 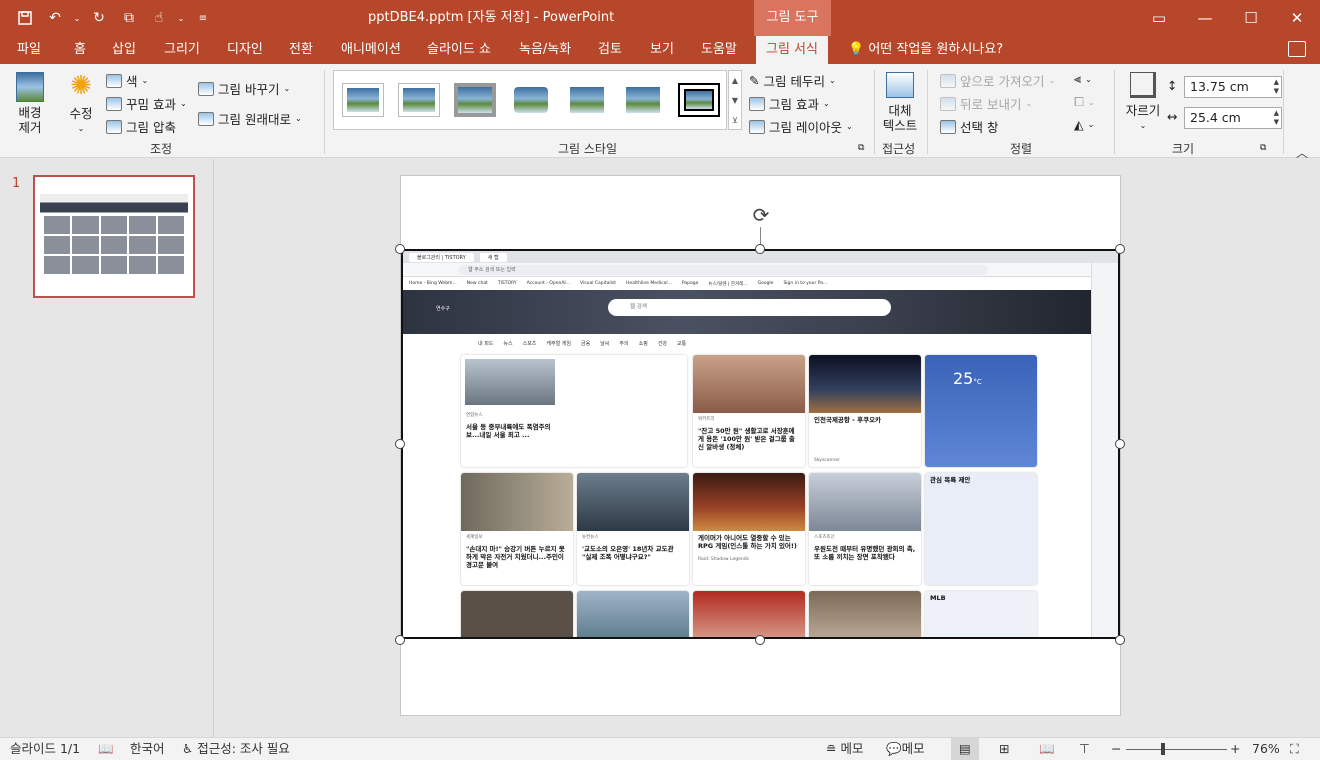 What do you see at coordinates (588, 149) in the screenshot?
I see `picture-styles-group-label: 그림 스타일` at bounding box center [588, 149].